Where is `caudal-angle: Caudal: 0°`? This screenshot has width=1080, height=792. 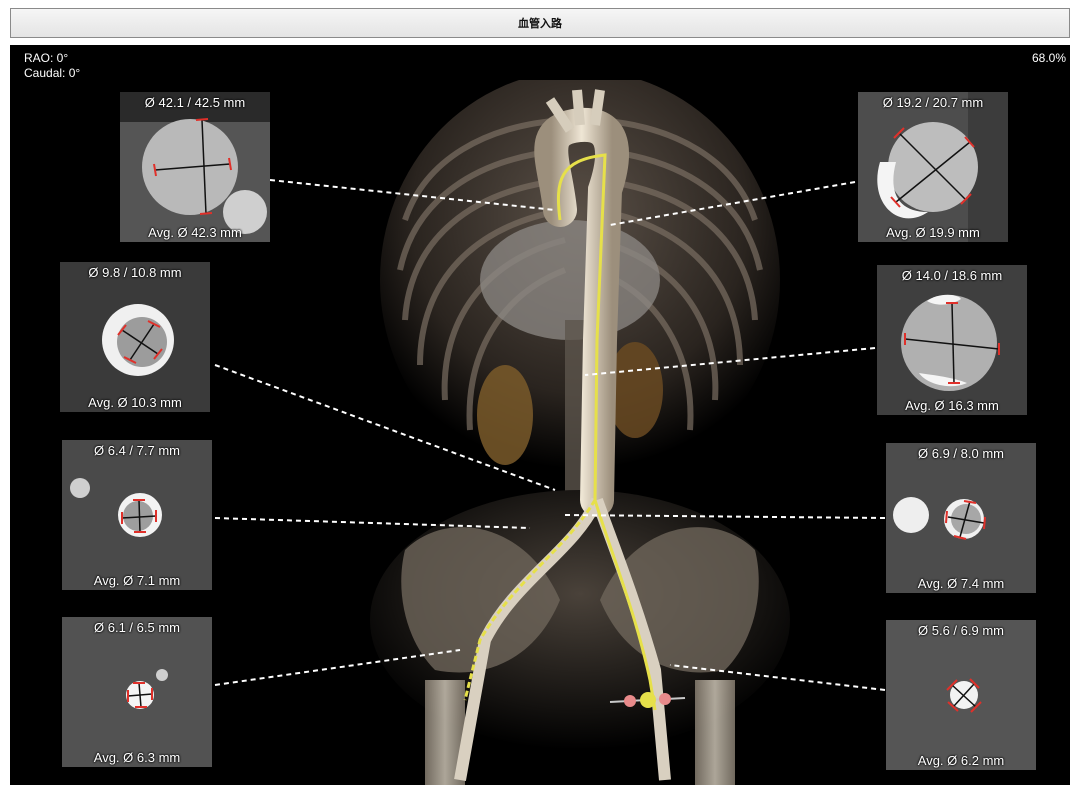 caudal-angle: Caudal: 0° is located at coordinates (52, 73).